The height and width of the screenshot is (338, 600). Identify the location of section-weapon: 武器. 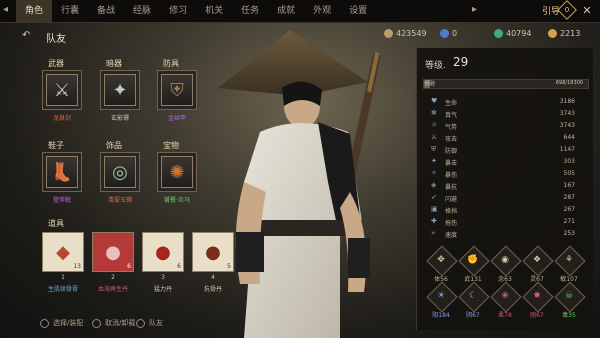
(56, 63).